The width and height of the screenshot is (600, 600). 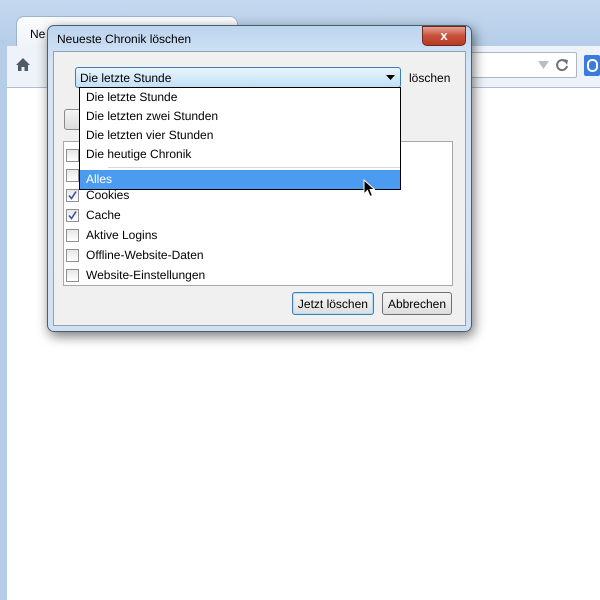 I want to click on checkbox-label: Website-Einstellungen, so click(x=146, y=275).